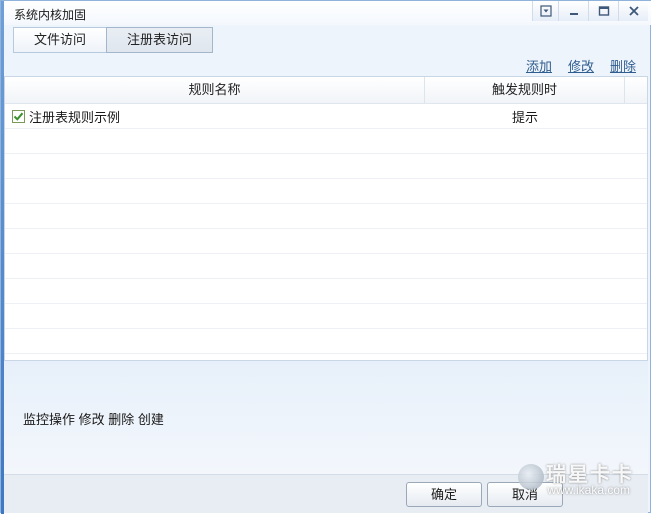 Image resolution: width=651 pixels, height=514 pixels. I want to click on table-row: 注册表规则示例 提示, so click(326, 116).